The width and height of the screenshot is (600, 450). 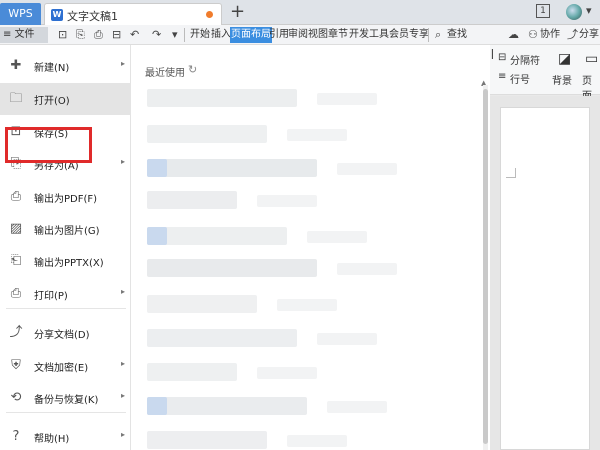 What do you see at coordinates (61, 368) in the screenshot?
I see `menu-item-label: 文档加密(E)` at bounding box center [61, 368].